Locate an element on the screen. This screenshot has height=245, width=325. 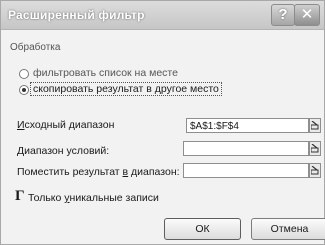
cancel-button: Отмена is located at coordinates (288, 229).